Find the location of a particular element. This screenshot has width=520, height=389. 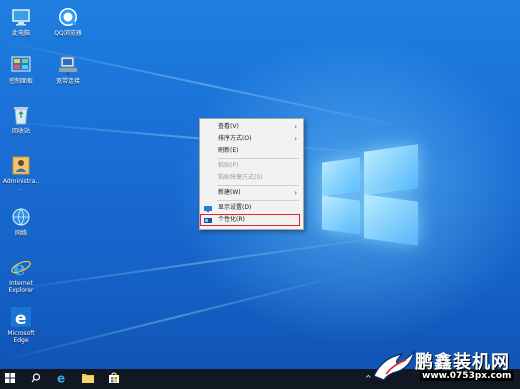

taskbar-store-button is located at coordinates (114, 379).